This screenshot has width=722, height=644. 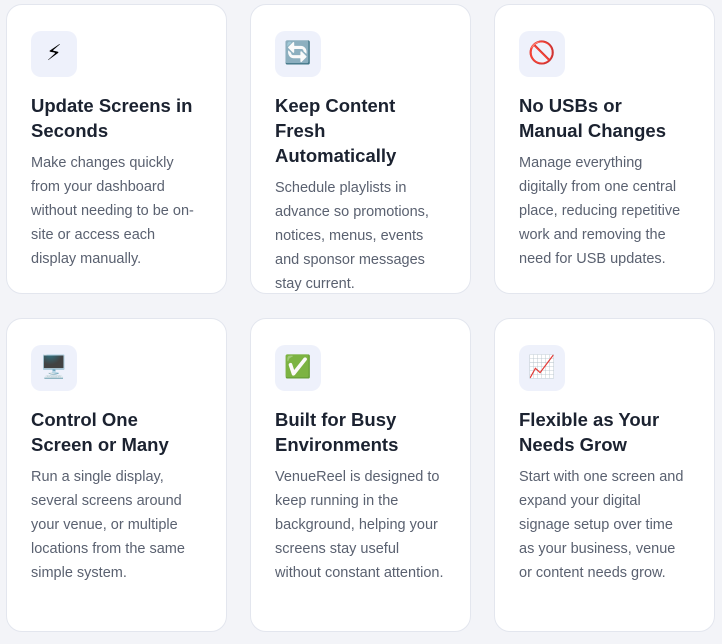 What do you see at coordinates (100, 432) in the screenshot?
I see `feature-title: Control One Screen or Many` at bounding box center [100, 432].